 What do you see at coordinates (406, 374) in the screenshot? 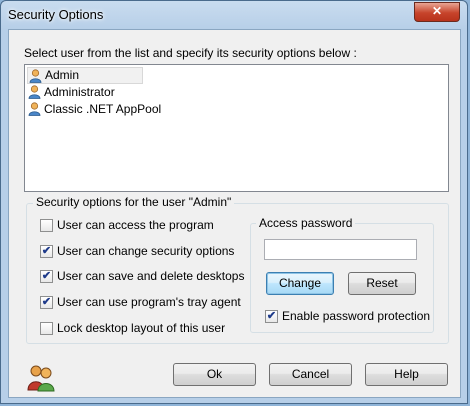
I see `help-button: Help` at bounding box center [406, 374].